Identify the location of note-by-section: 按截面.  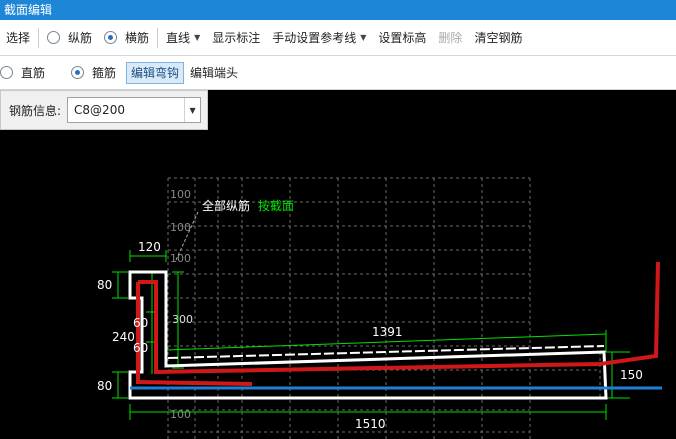
(276, 206).